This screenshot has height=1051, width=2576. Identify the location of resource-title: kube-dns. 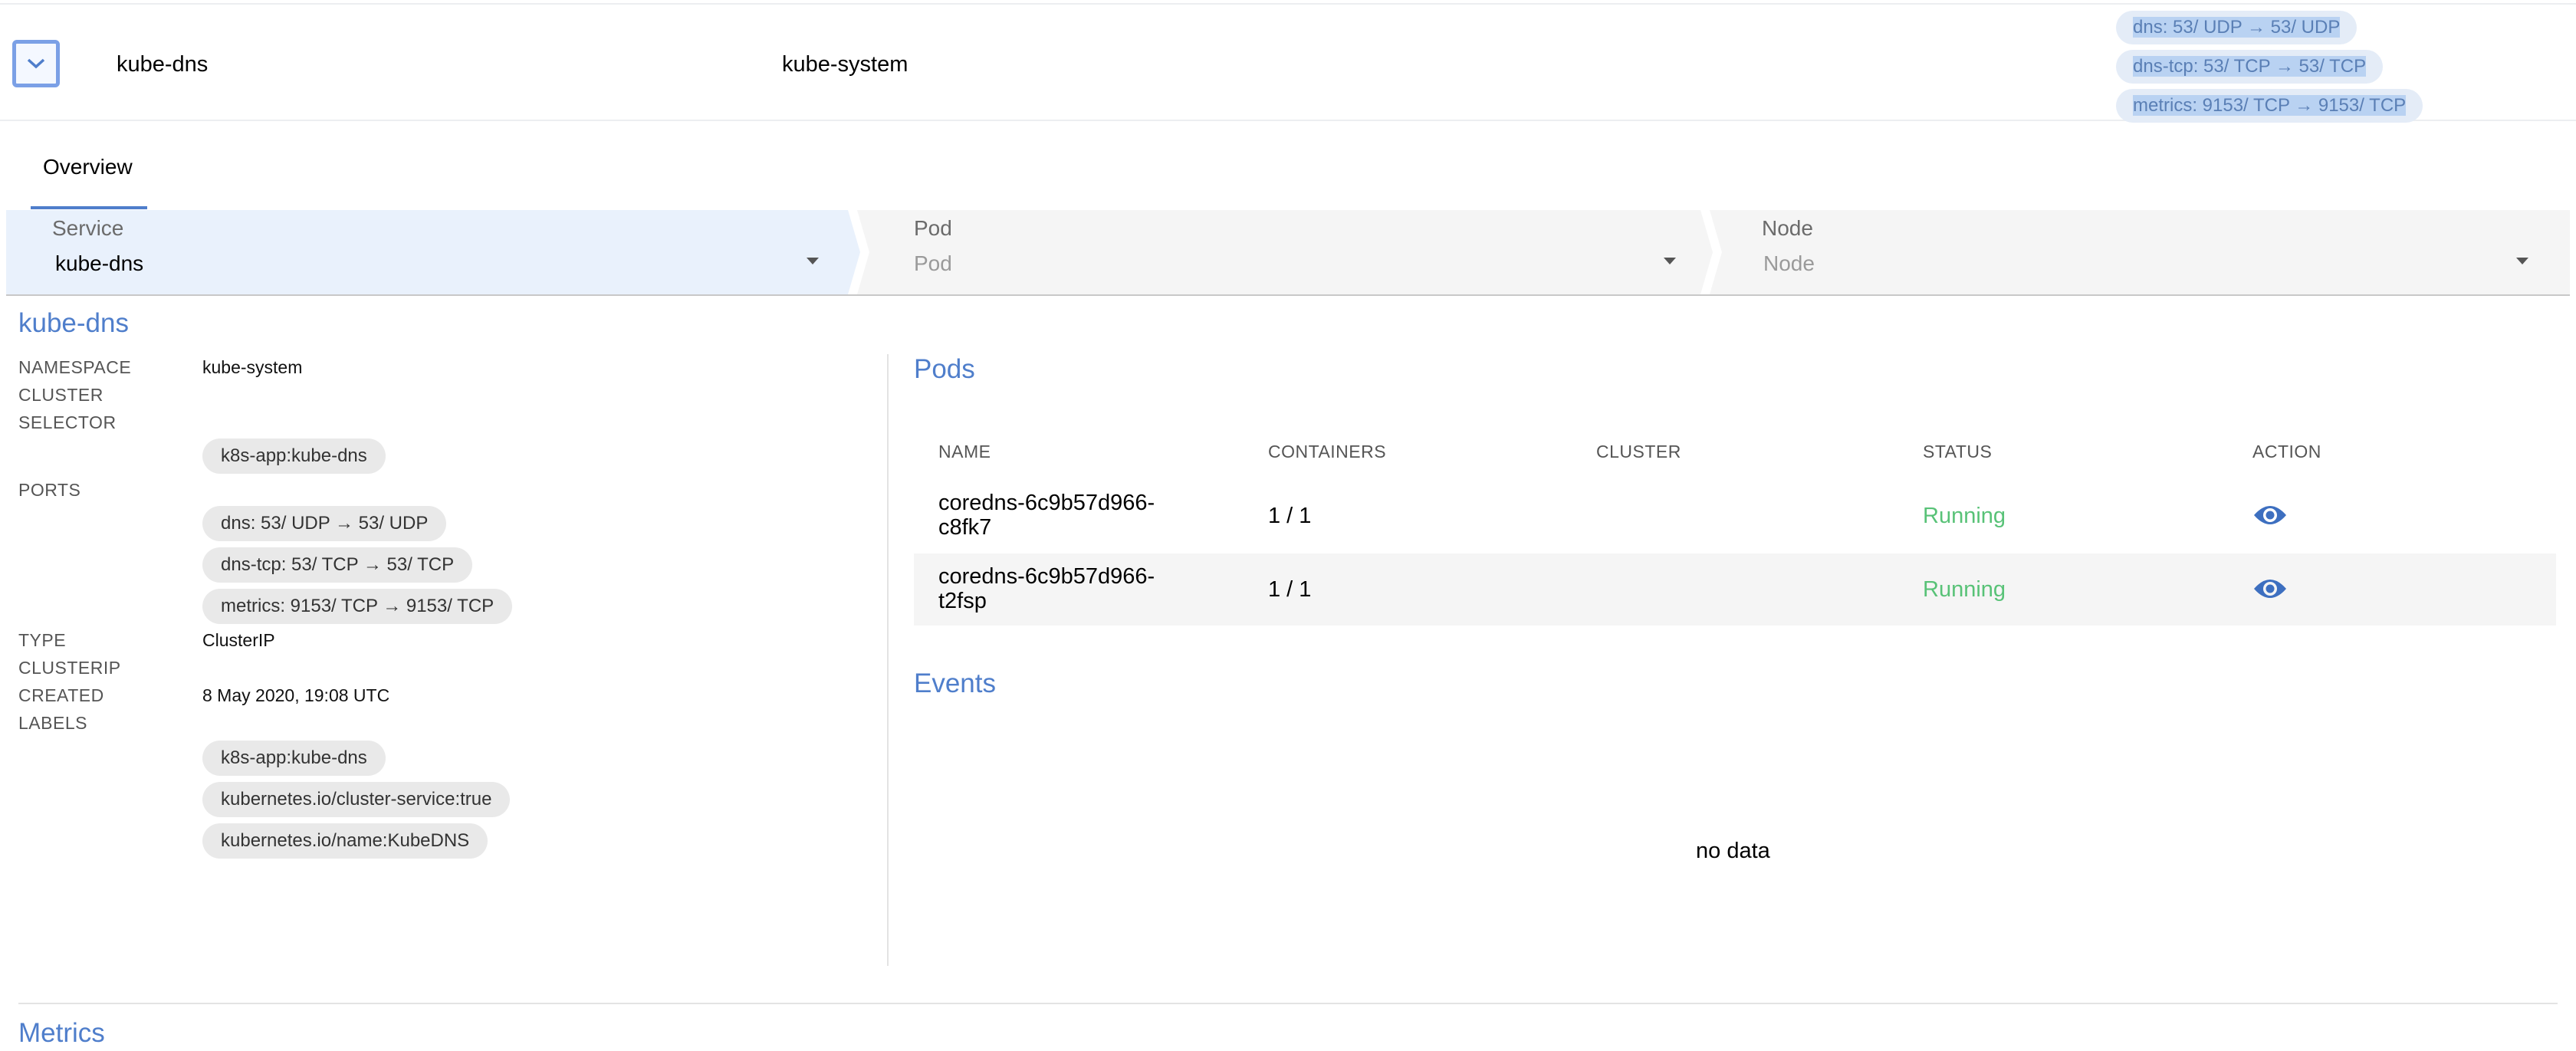
(74, 323).